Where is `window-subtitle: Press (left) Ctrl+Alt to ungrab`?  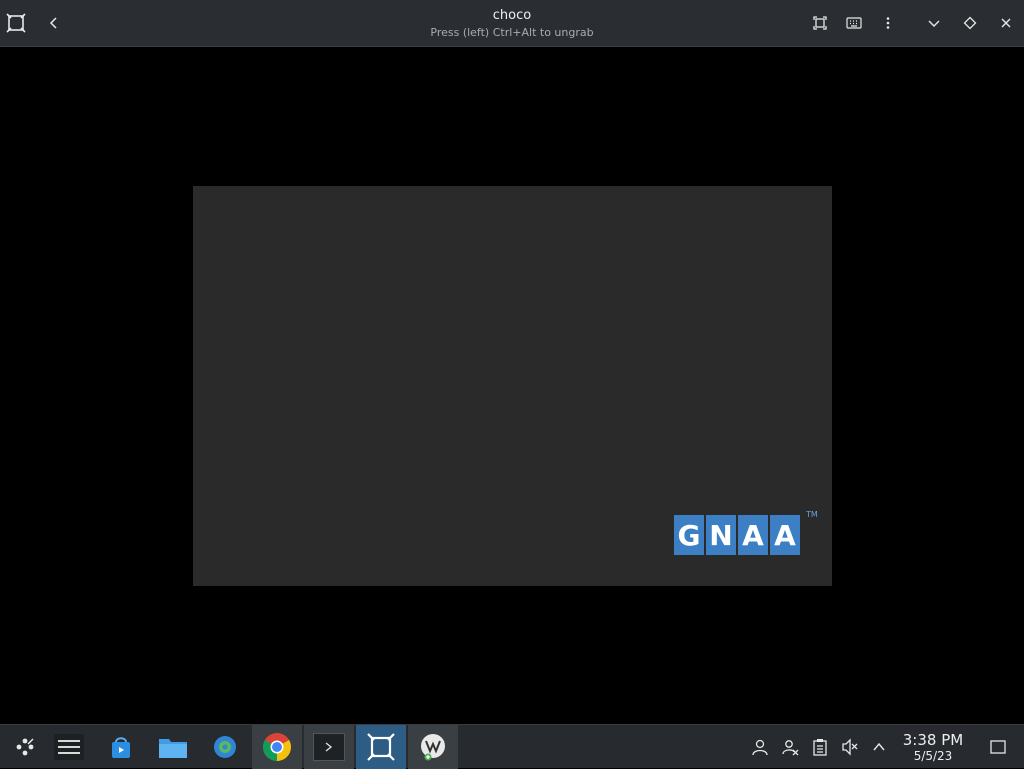
window-subtitle: Press (left) Ctrl+Alt to ungrab is located at coordinates (512, 32).